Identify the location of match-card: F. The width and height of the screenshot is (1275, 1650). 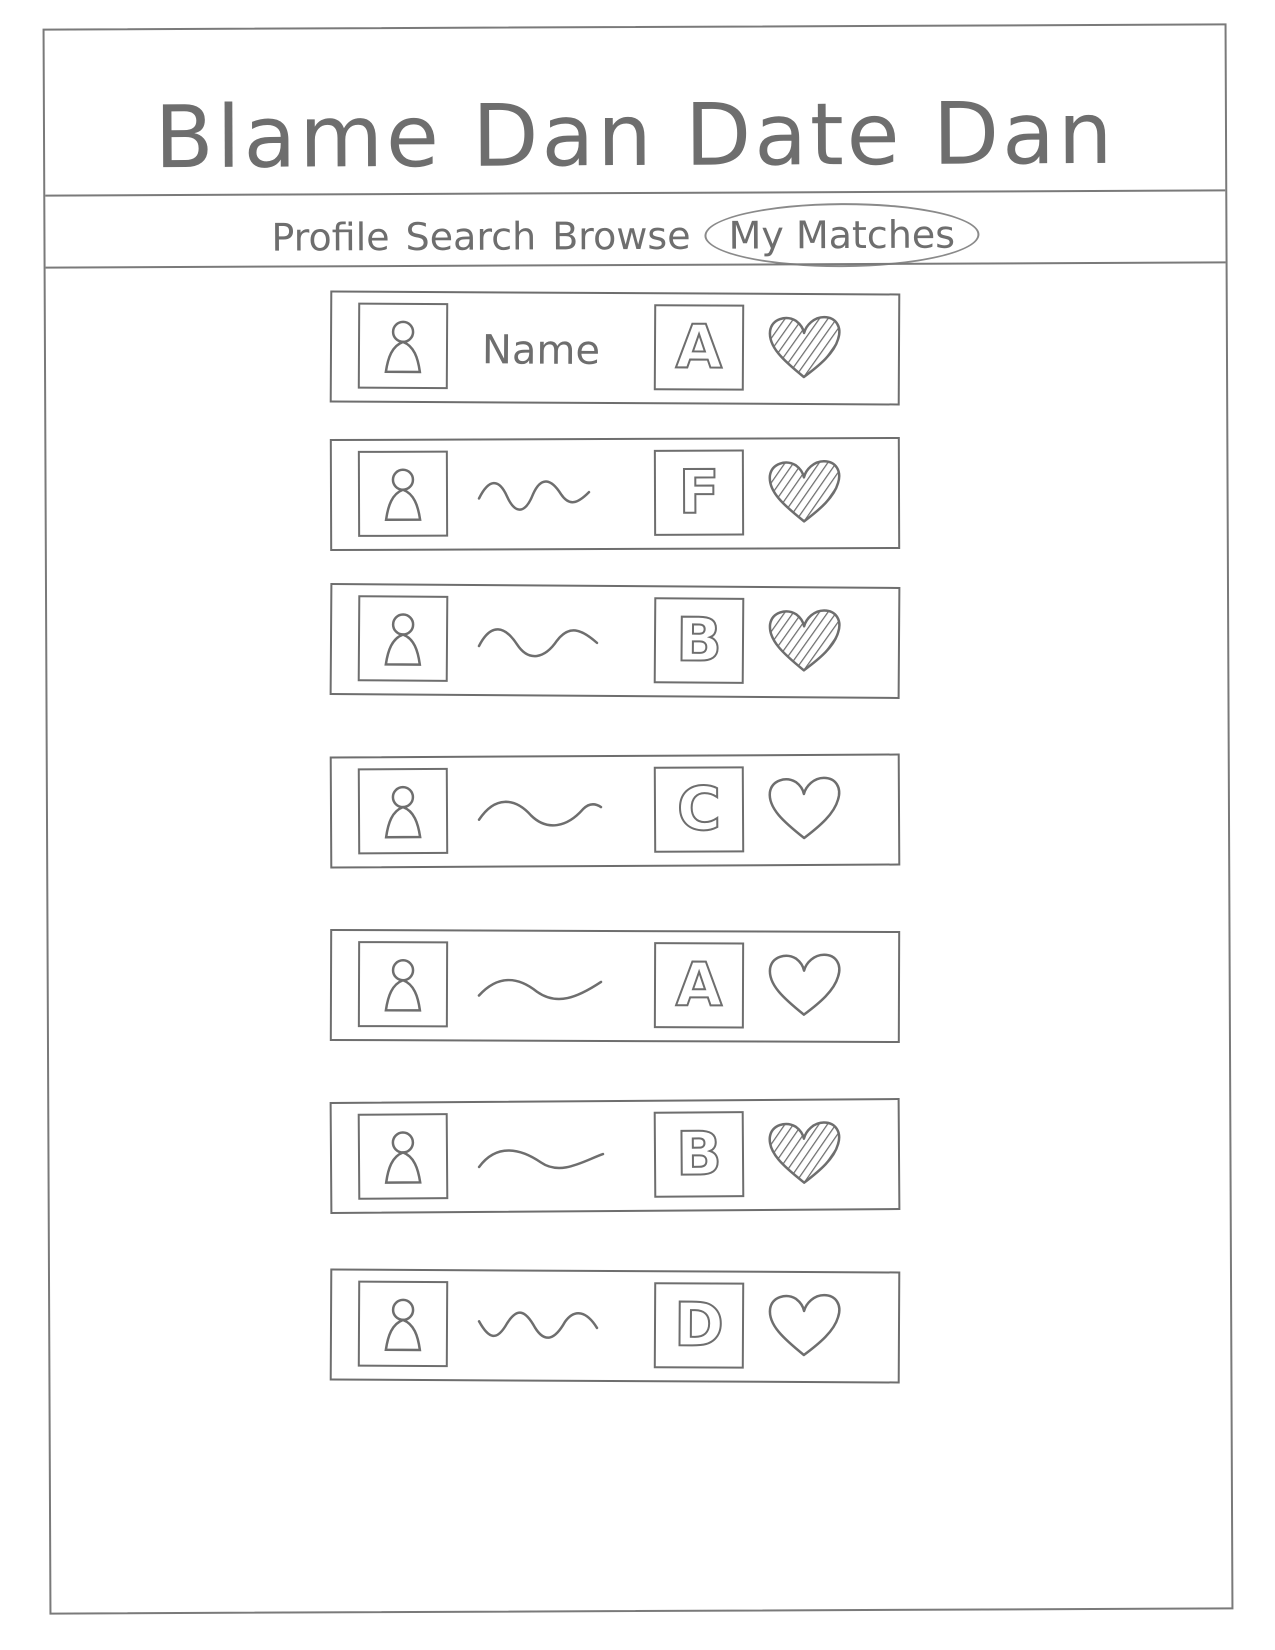
(615, 494).